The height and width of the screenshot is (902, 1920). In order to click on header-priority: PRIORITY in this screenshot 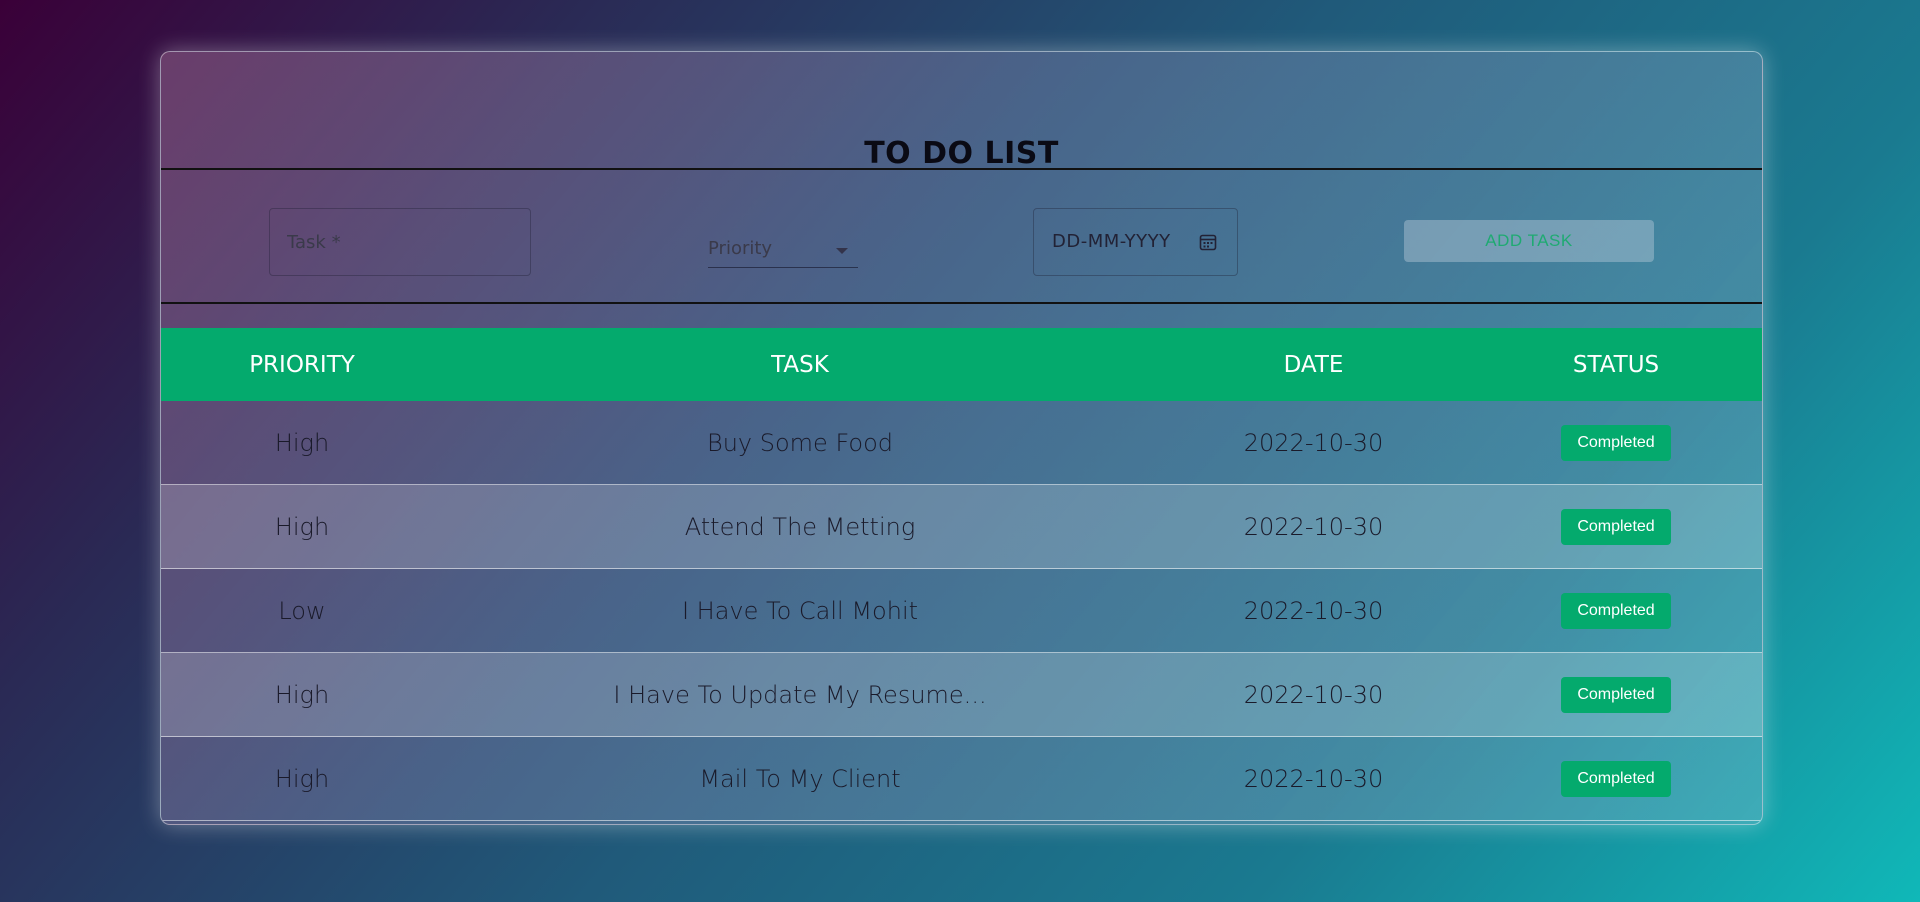, I will do `click(302, 364)`.